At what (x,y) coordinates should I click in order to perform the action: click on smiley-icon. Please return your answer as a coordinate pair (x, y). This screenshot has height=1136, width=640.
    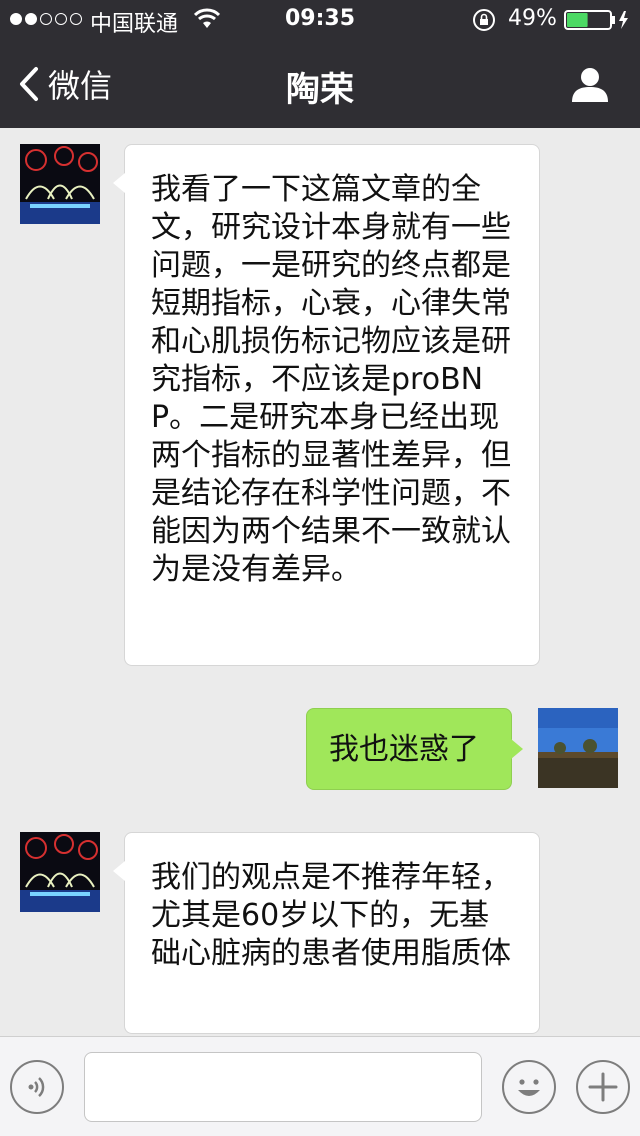
    Looking at the image, I should click on (529, 1087).